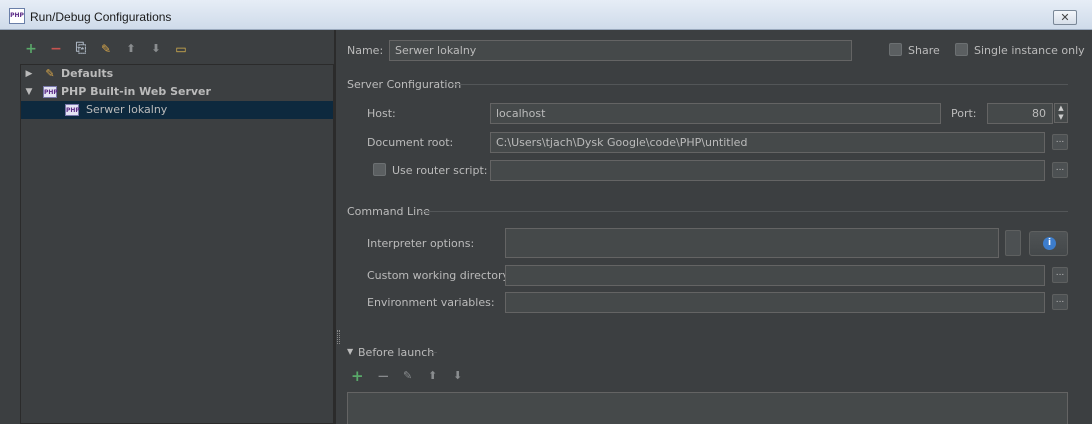 The height and width of the screenshot is (424, 1092). I want to click on tree-item-label: PHP Built-in Web Server, so click(136, 91).